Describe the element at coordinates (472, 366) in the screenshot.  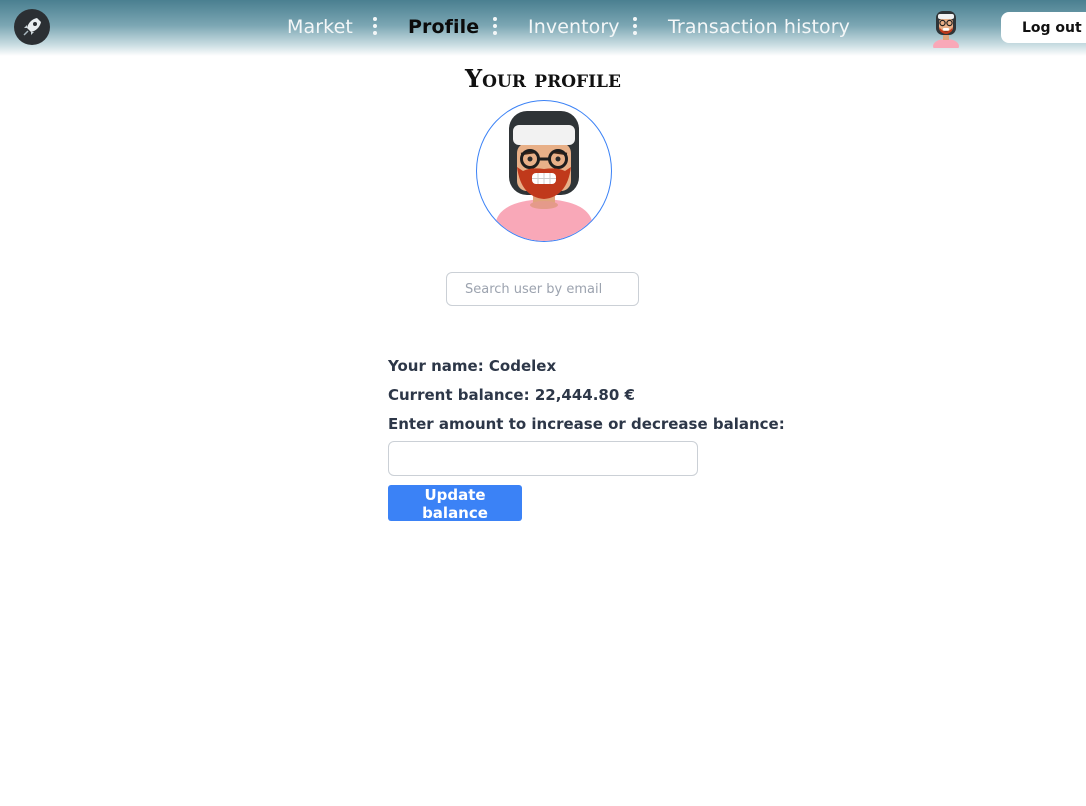
I see `user-name-text: Your name: Codelex` at that location.